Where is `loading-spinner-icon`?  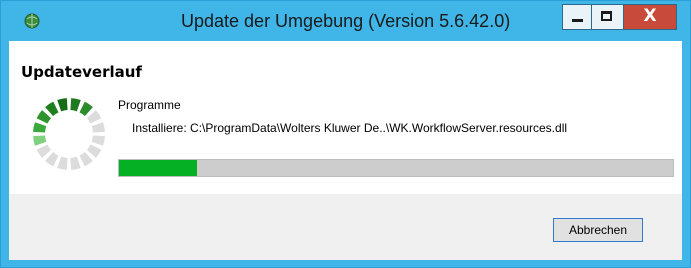
loading-spinner-icon is located at coordinates (69, 134).